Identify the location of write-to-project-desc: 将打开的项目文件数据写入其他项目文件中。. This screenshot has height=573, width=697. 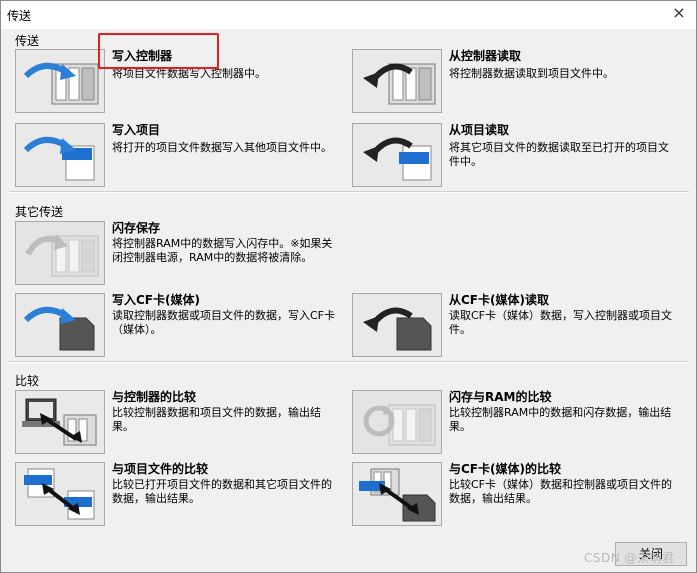
(222, 147).